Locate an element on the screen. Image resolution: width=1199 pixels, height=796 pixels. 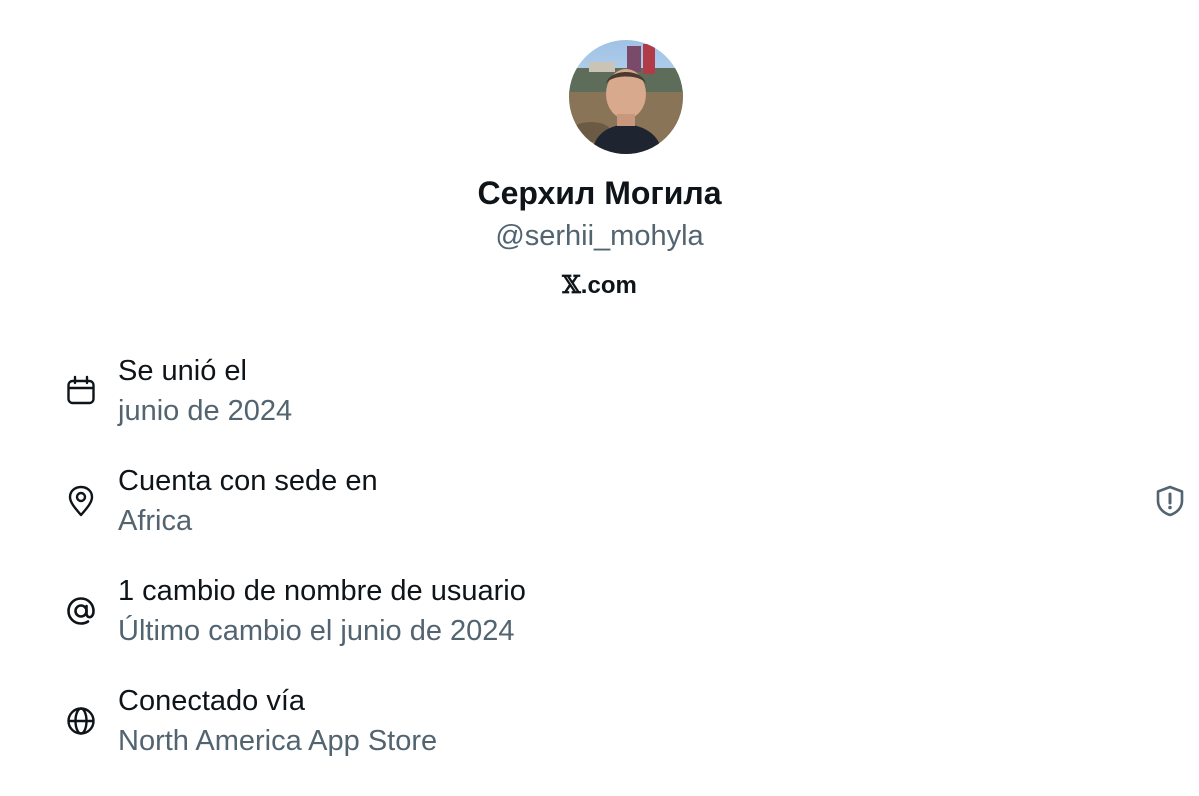
joined-date-row: Se unió el junio de 2024 is located at coordinates (599, 400).